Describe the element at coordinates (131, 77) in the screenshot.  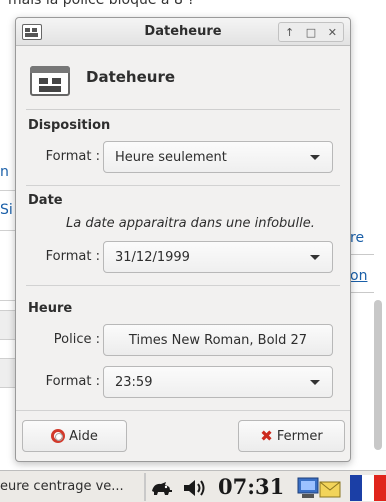
I see `header-title: Dateheure` at that location.